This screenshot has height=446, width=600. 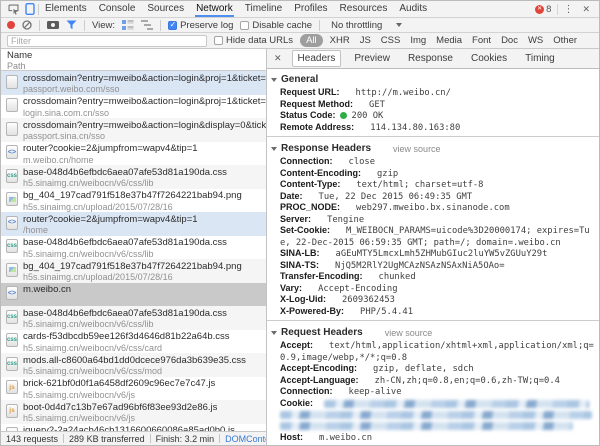 What do you see at coordinates (107, 40) in the screenshot?
I see `filter-input` at bounding box center [107, 40].